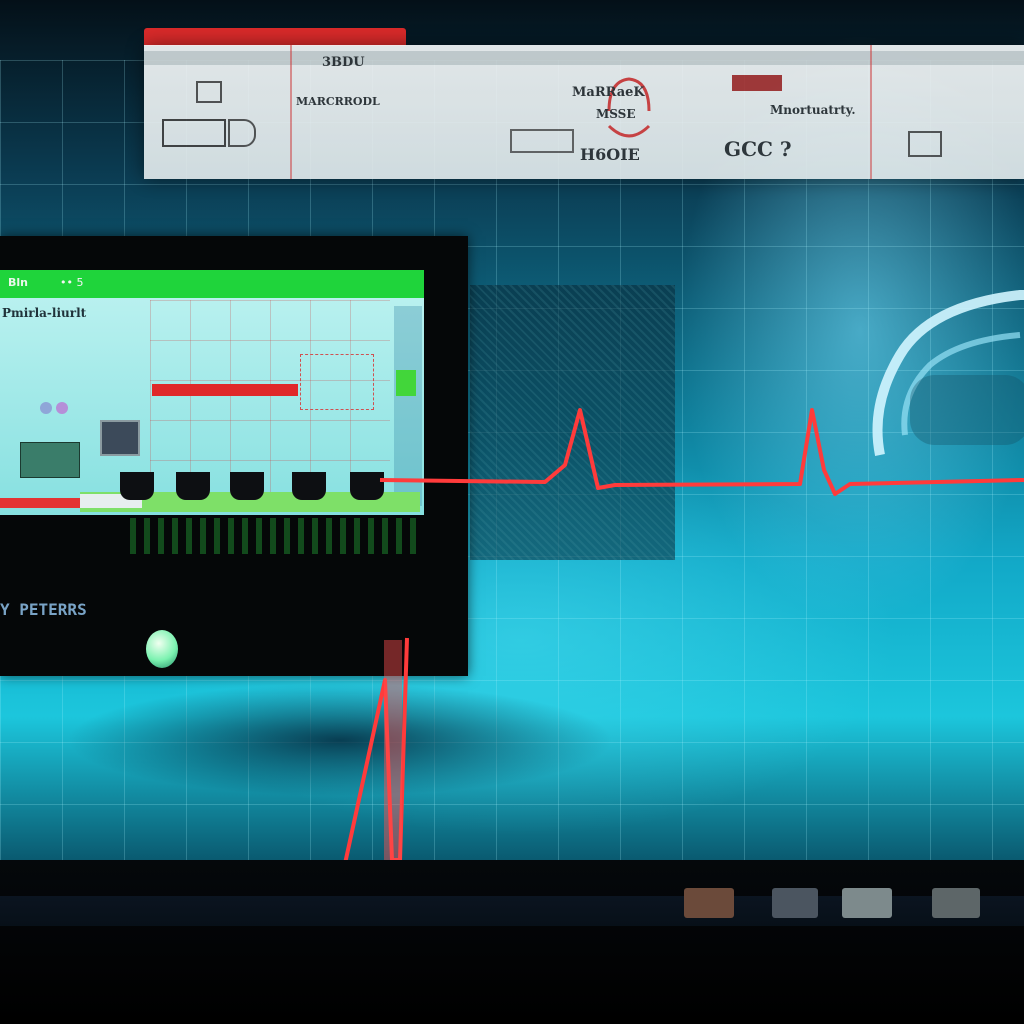  I want to click on alarm-bar, so click(225, 390).